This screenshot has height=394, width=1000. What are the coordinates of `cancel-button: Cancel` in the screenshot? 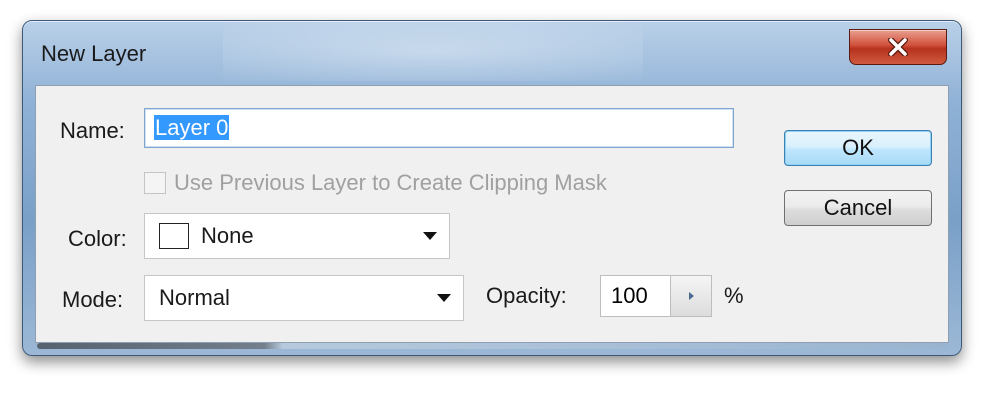 It's located at (858, 208).